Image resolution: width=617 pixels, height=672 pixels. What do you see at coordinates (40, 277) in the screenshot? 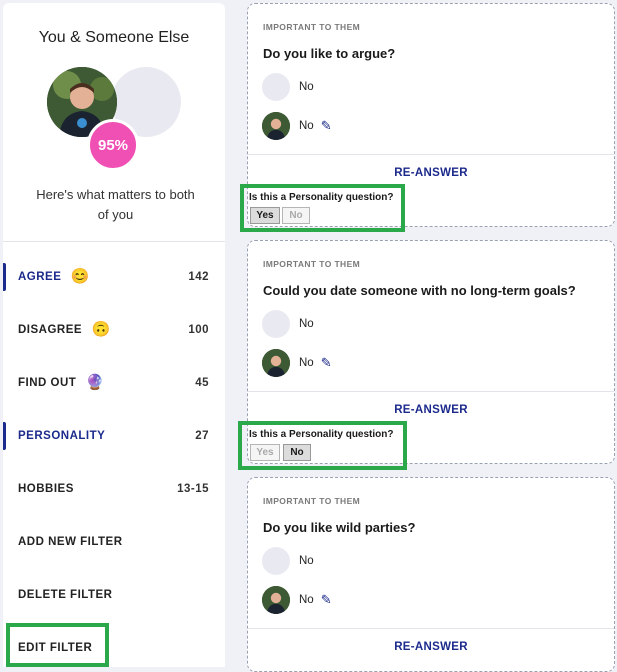
I see `filter-label: AGREE` at bounding box center [40, 277].